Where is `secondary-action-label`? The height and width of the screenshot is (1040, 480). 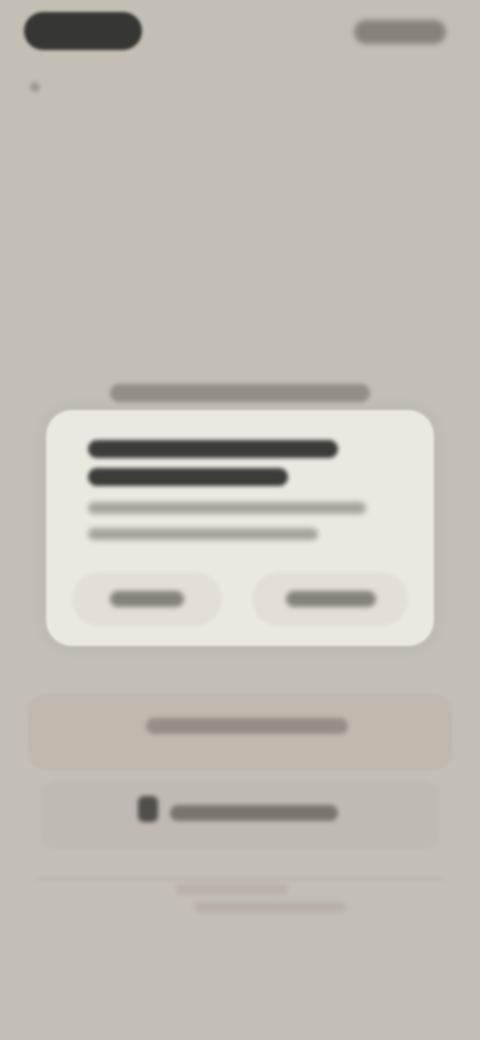 secondary-action-label is located at coordinates (254, 813).